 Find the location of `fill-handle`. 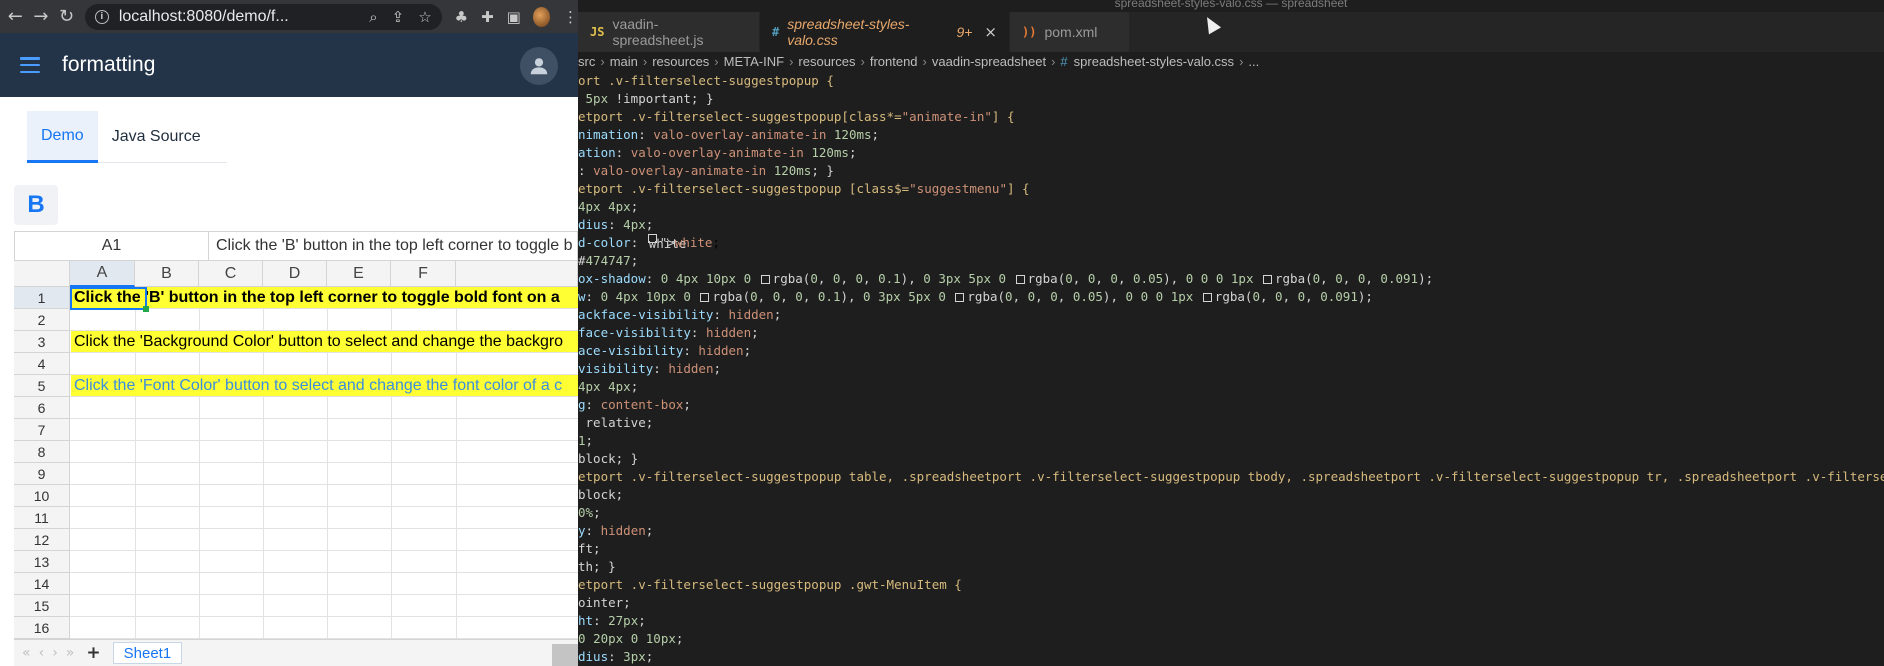

fill-handle is located at coordinates (146, 309).